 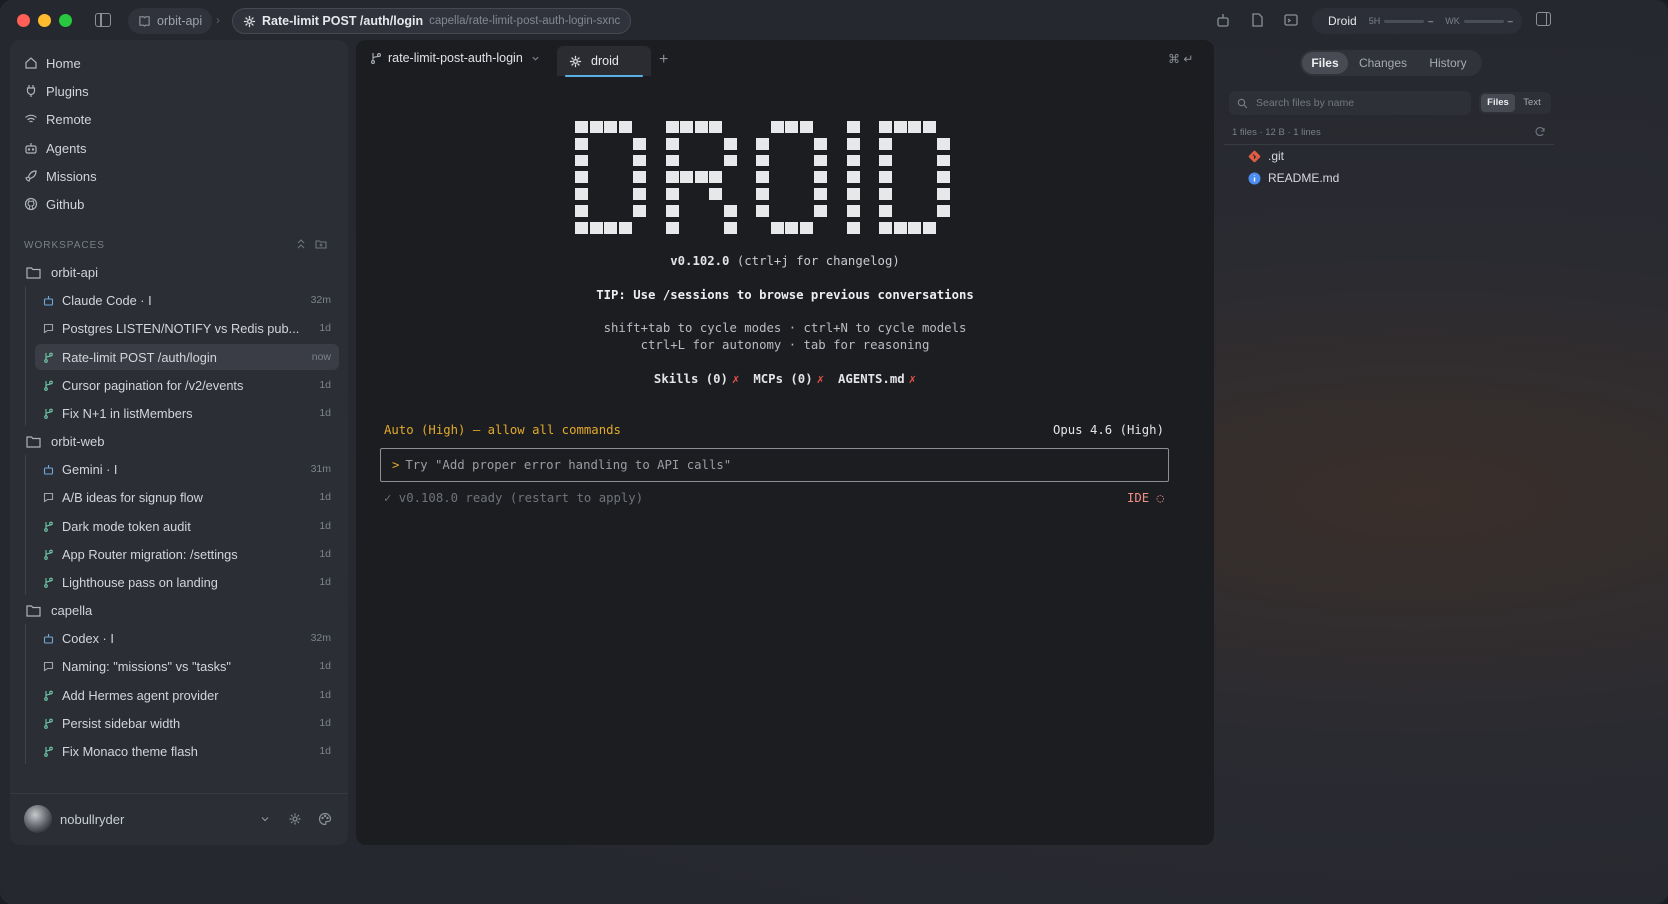 What do you see at coordinates (58, 119) in the screenshot?
I see `nav-remote: Remote` at bounding box center [58, 119].